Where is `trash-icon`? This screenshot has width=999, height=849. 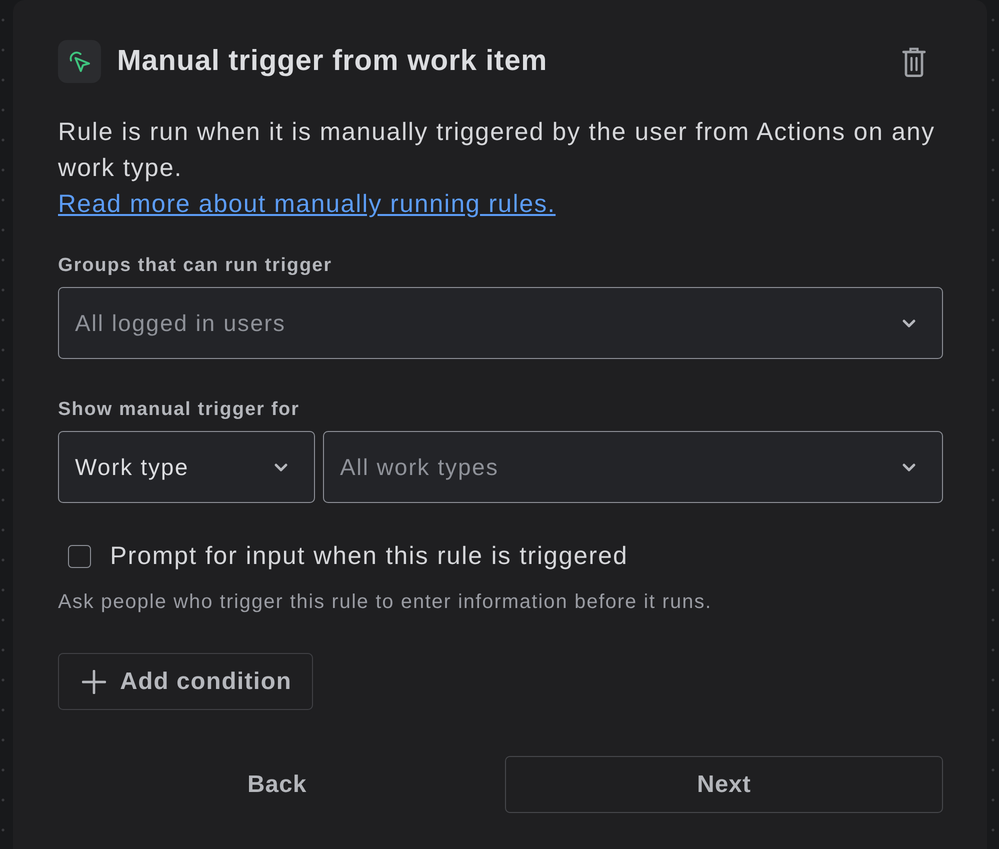
trash-icon is located at coordinates (914, 61).